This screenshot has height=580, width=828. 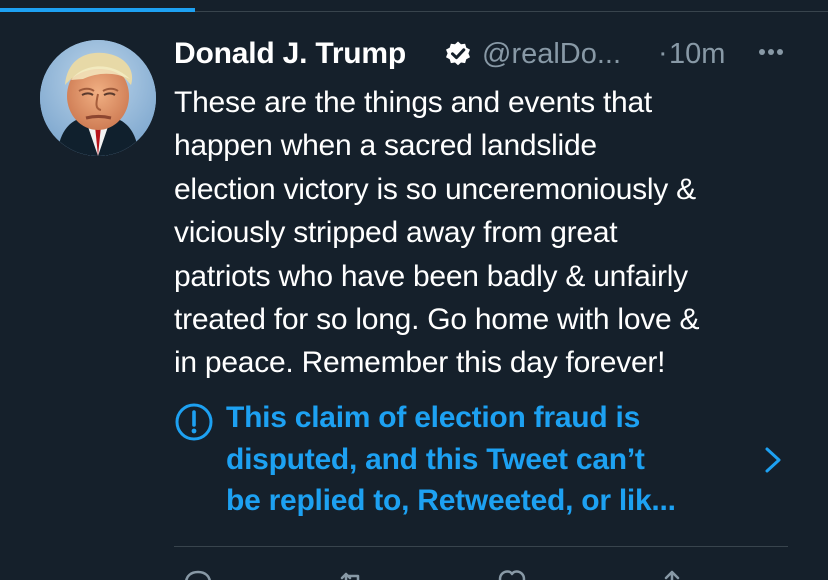 I want to click on chevron-right-icon, so click(x=773, y=460).